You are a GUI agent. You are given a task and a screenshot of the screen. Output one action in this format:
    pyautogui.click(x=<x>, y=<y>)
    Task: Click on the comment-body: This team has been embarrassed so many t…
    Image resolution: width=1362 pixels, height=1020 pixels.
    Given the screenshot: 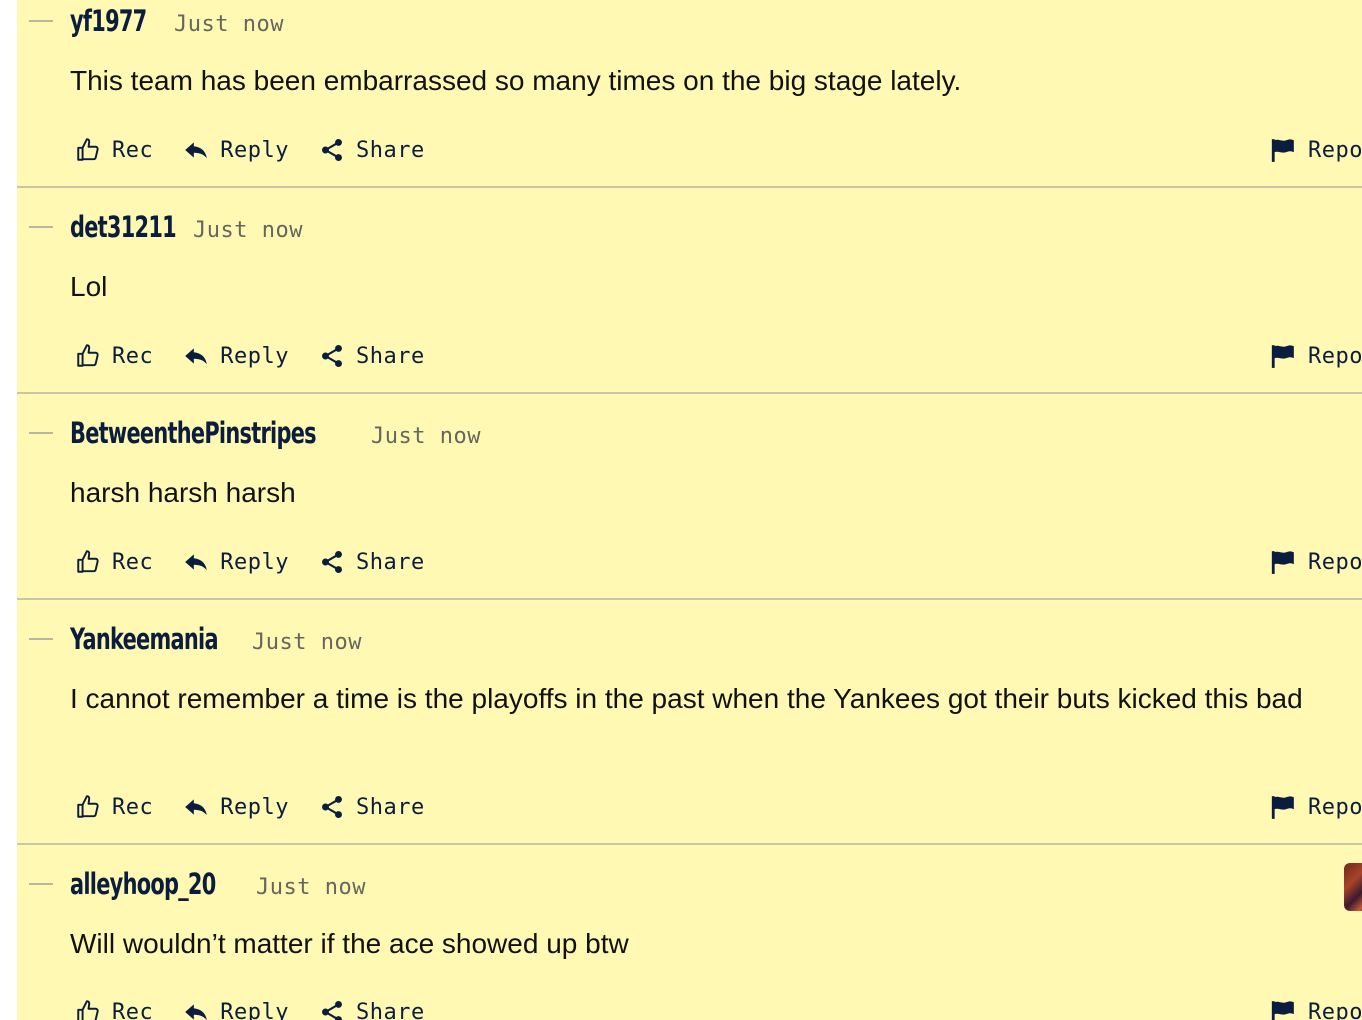 What is the action you would take?
    pyautogui.click(x=516, y=80)
    